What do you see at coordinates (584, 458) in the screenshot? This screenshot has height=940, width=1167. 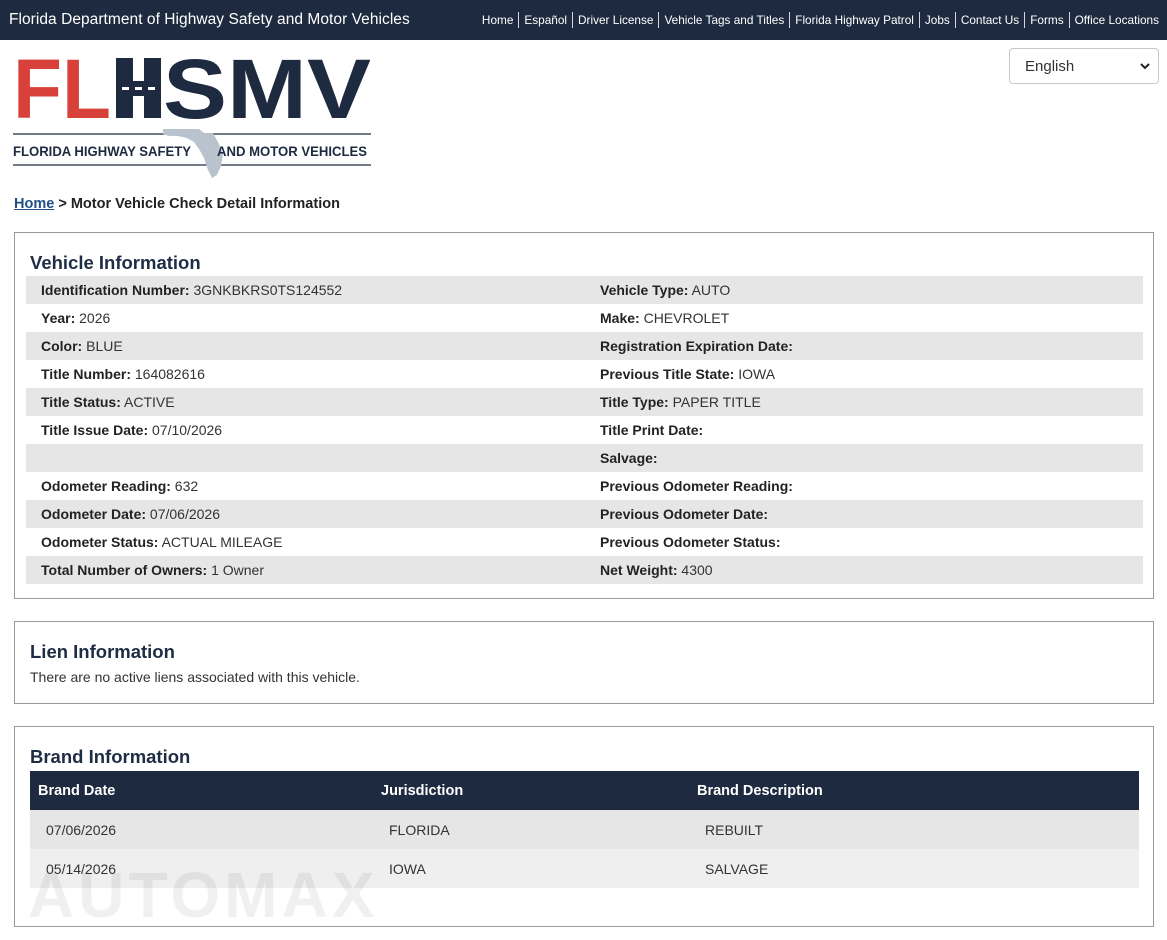 I see `vehicle-info-row: Salvage:` at bounding box center [584, 458].